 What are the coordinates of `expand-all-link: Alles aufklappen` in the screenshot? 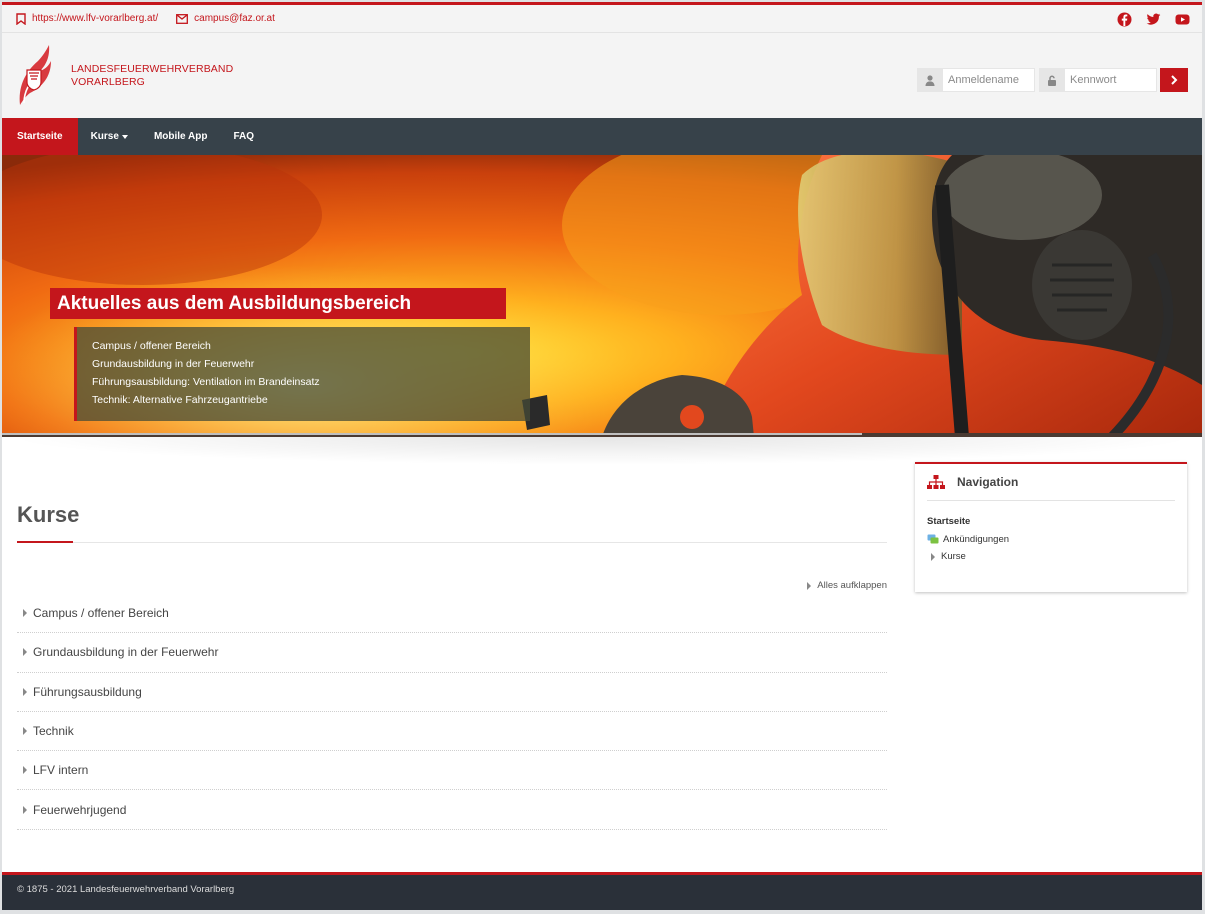 It's located at (847, 585).